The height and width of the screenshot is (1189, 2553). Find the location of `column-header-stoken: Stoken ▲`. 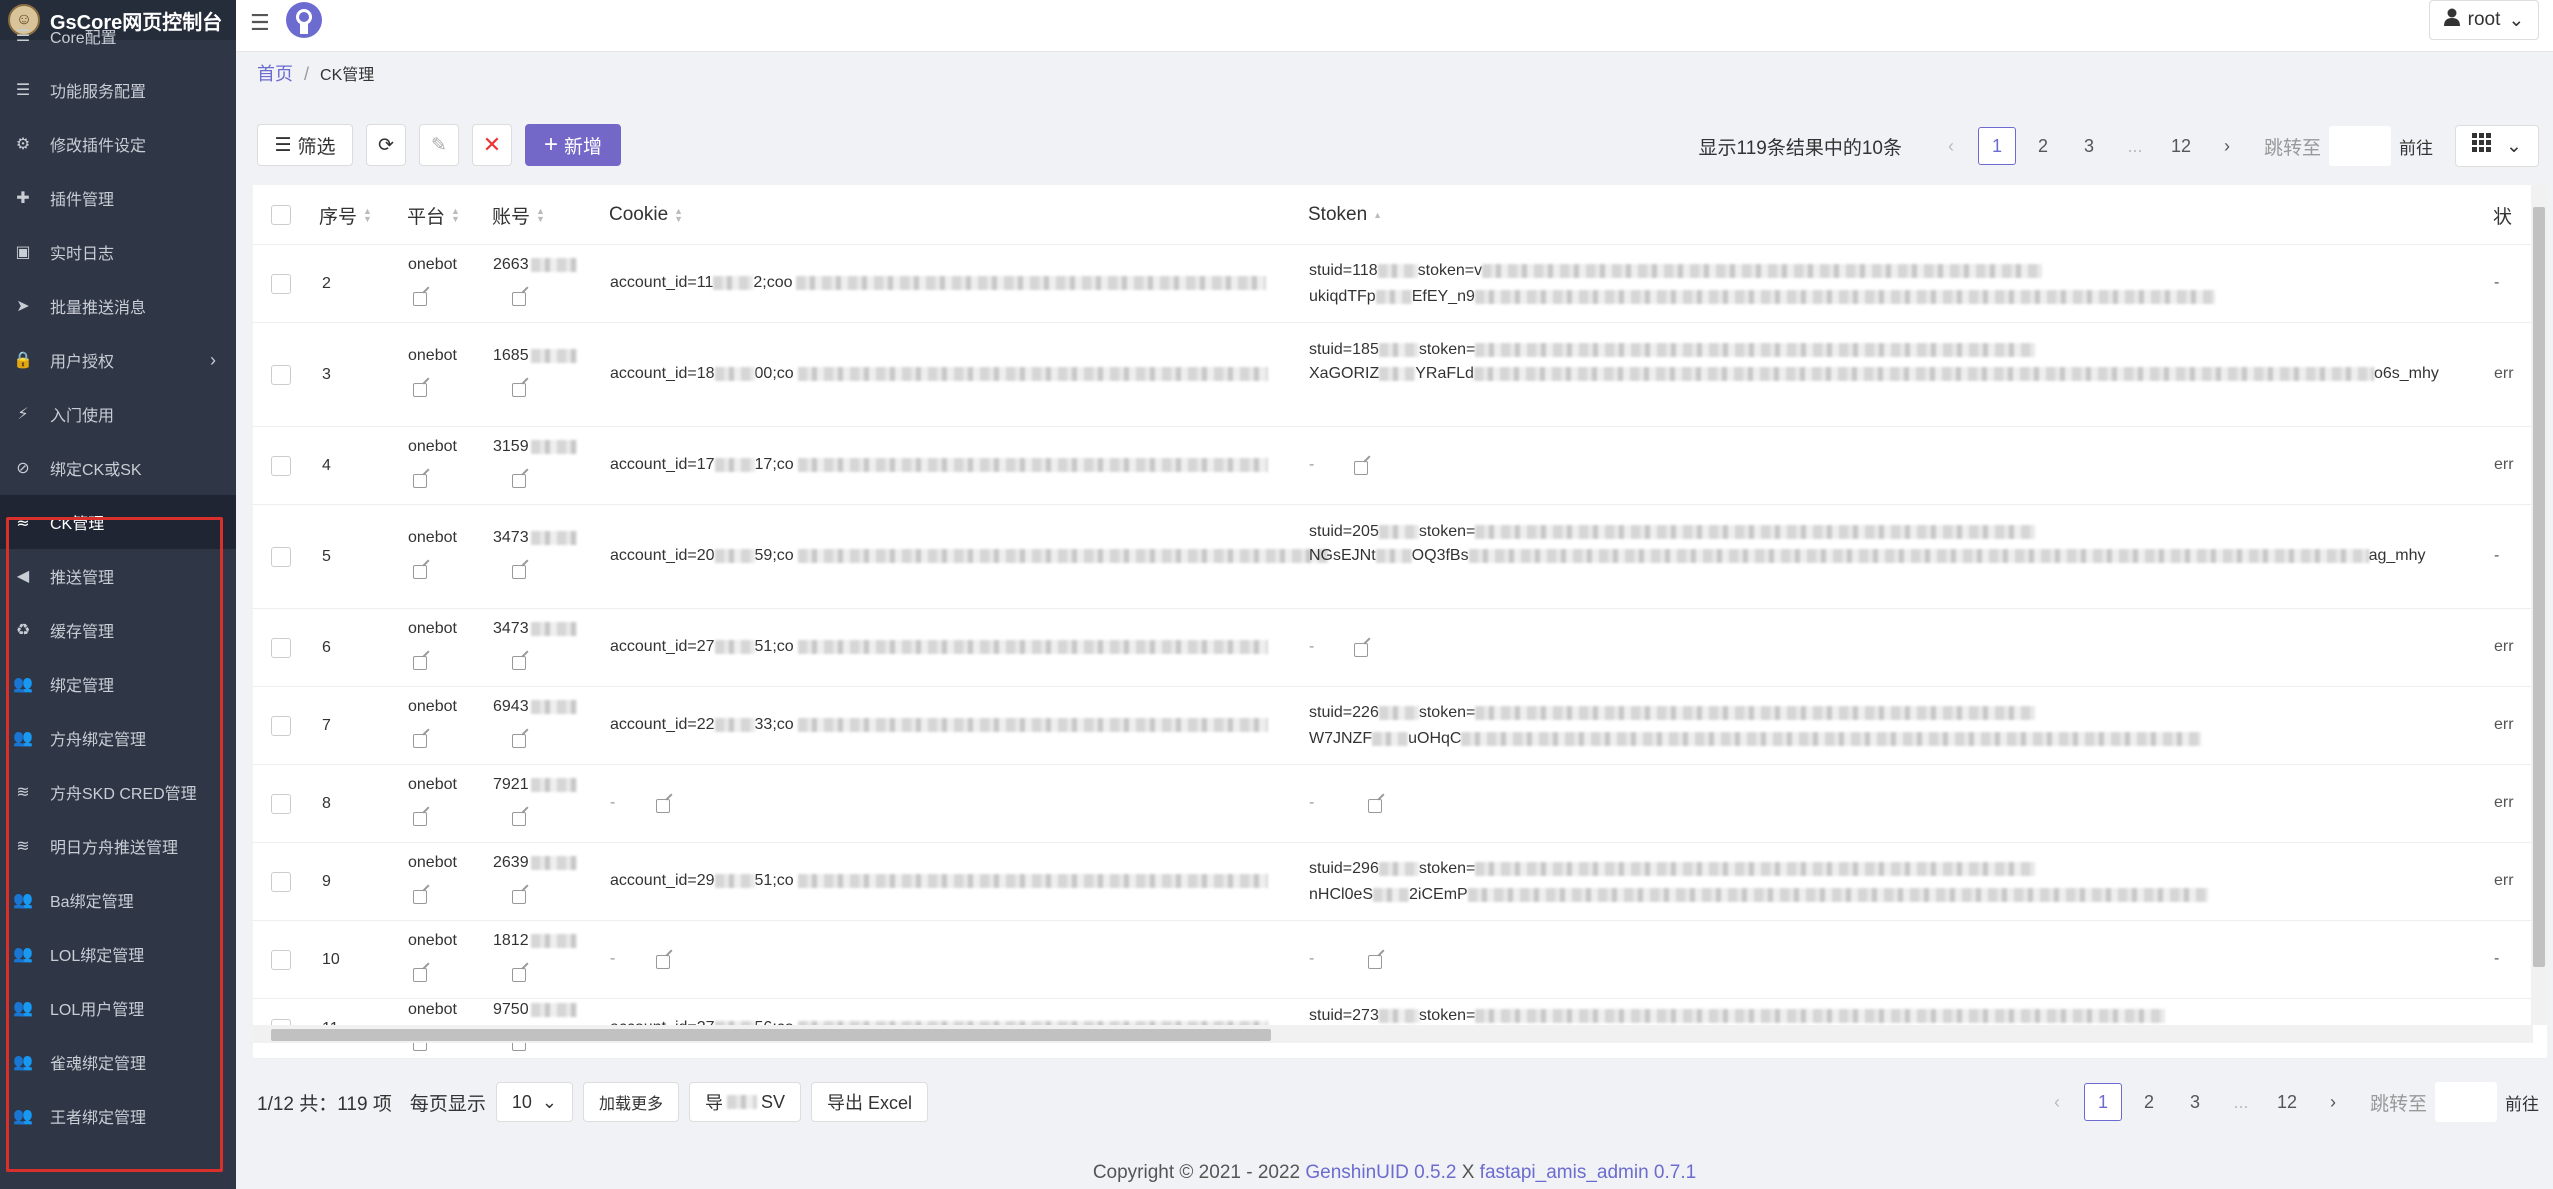

column-header-stoken: Stoken ▲ is located at coordinates (1345, 215).